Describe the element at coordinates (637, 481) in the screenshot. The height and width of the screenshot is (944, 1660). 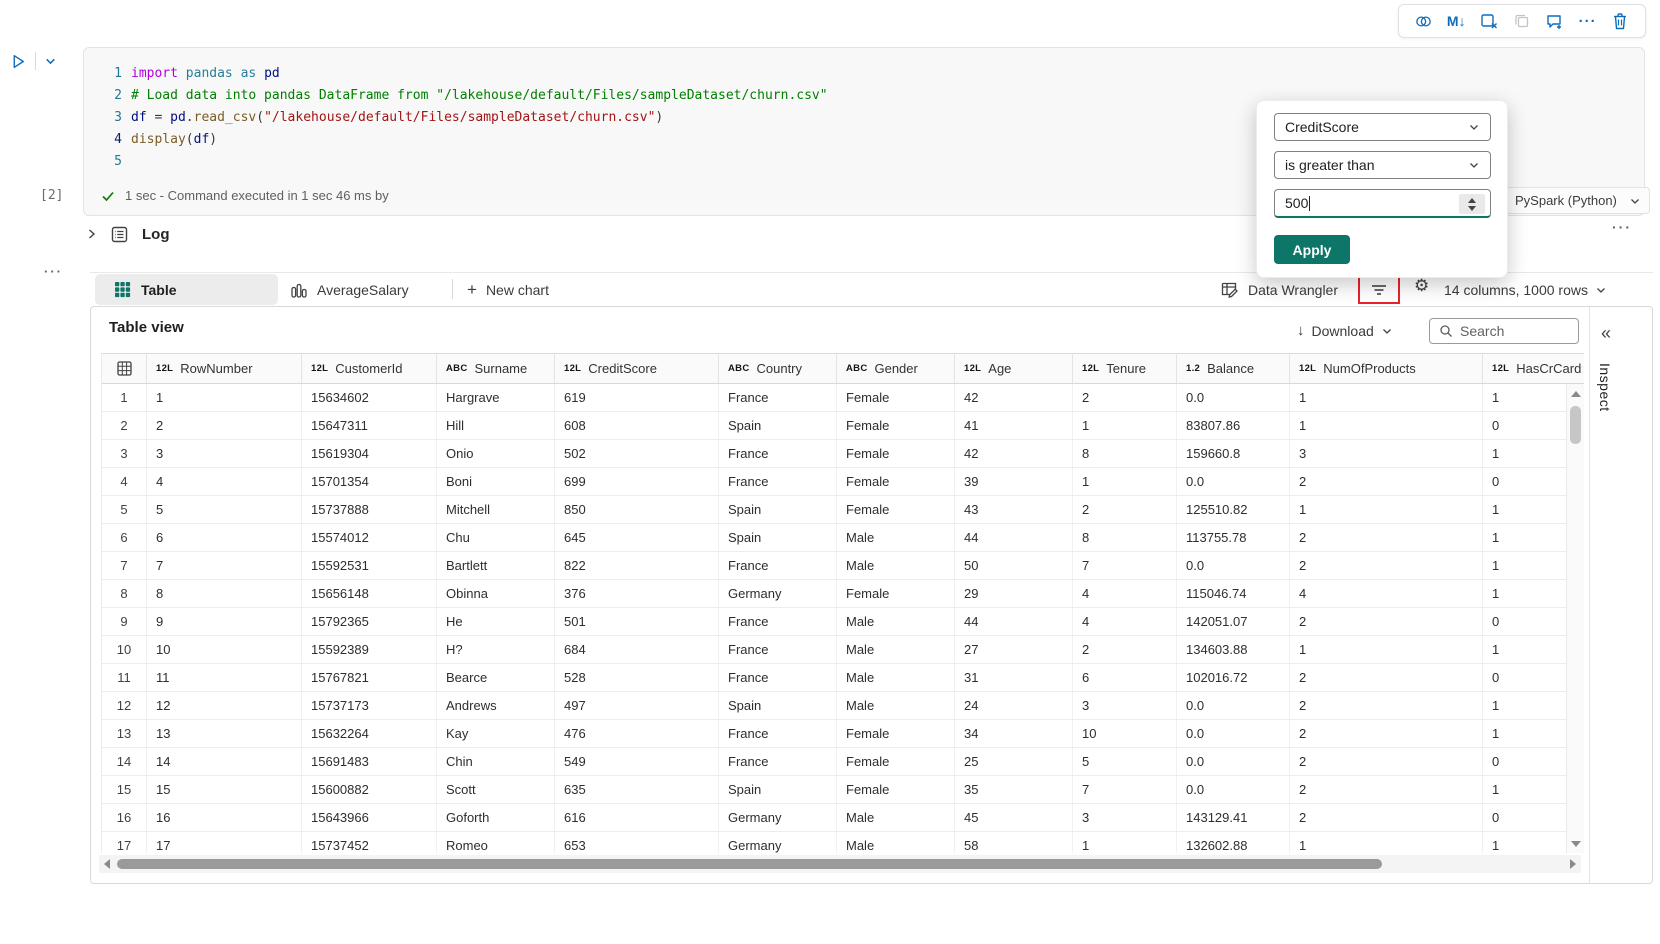
I see `table-cell: 699` at that location.